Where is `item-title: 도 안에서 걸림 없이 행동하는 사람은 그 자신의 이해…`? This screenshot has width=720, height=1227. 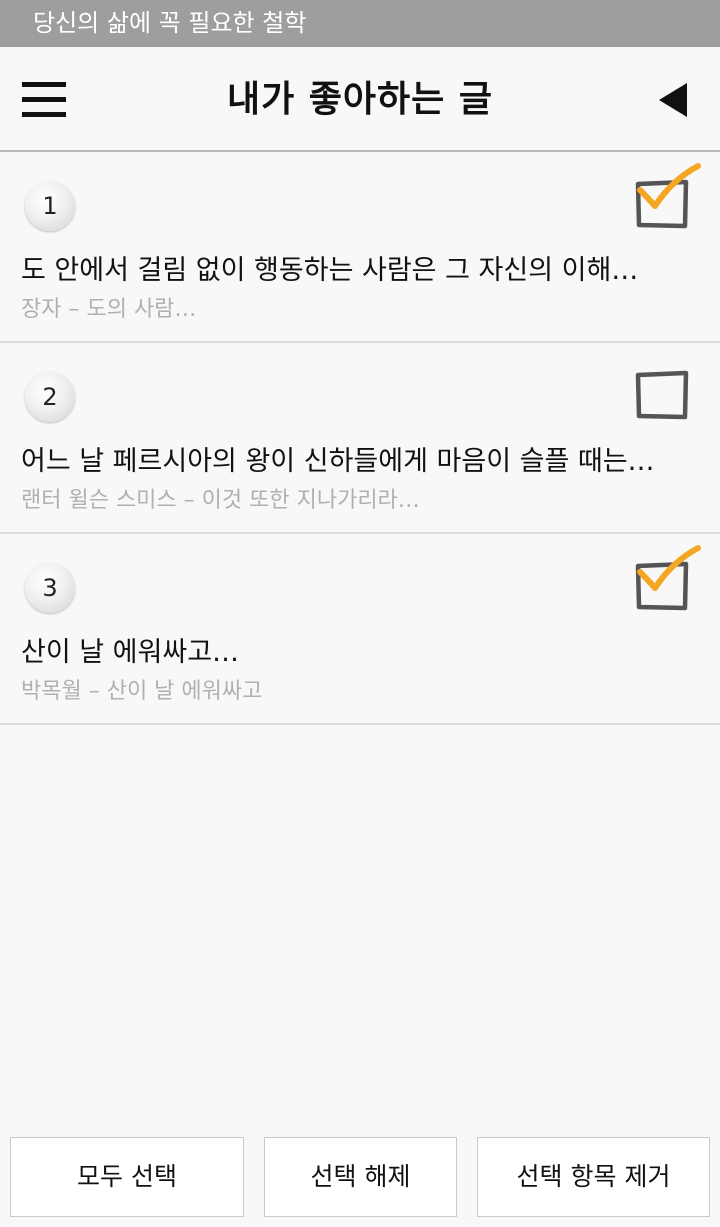 item-title: 도 안에서 걸림 없이 행동하는 사람은 그 자신의 이해… is located at coordinates (330, 270).